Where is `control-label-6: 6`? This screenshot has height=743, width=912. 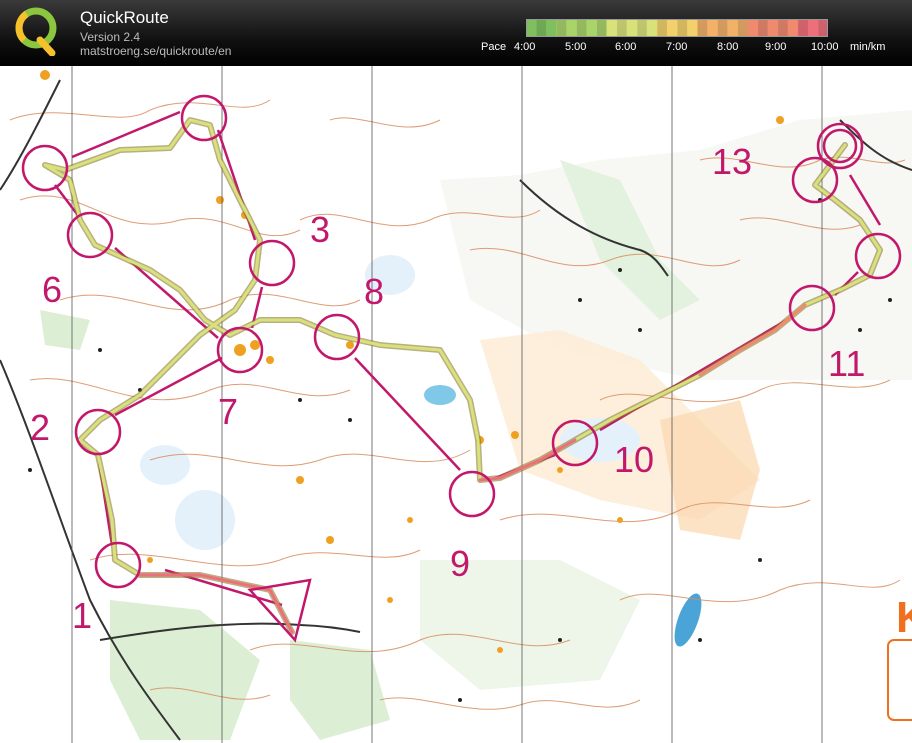
control-label-6: 6 is located at coordinates (52, 289).